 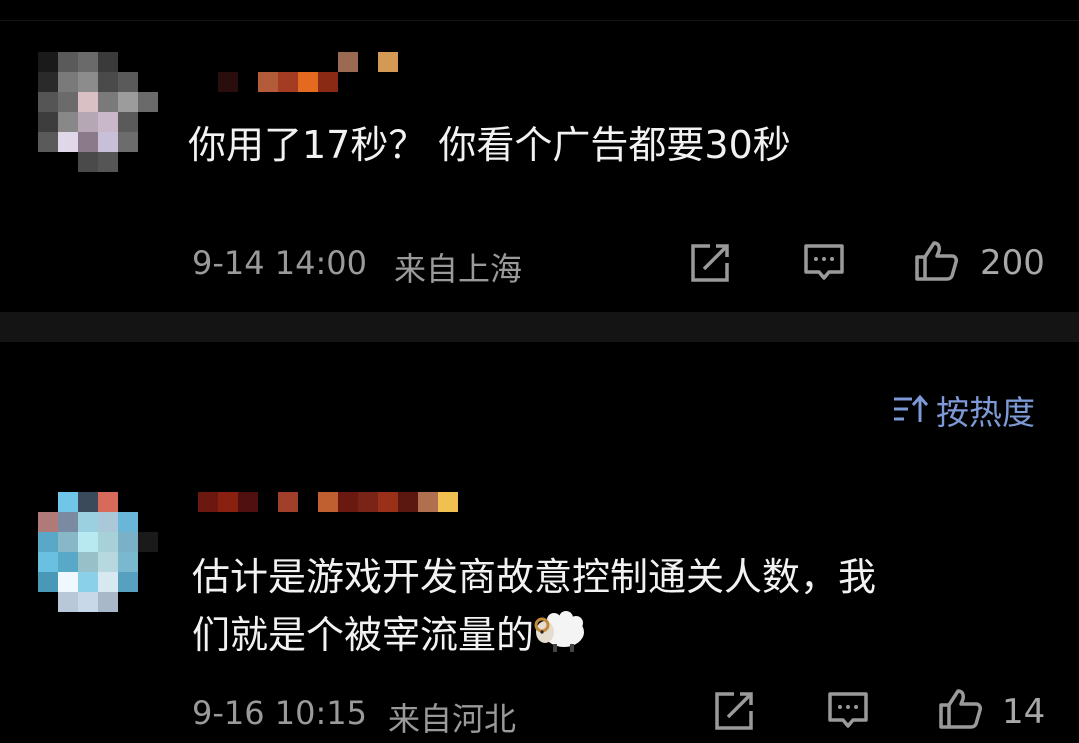 What do you see at coordinates (534, 577) in the screenshot?
I see `comment-text-line1: 估计是游戏开发商故意控制通关人数，我` at bounding box center [534, 577].